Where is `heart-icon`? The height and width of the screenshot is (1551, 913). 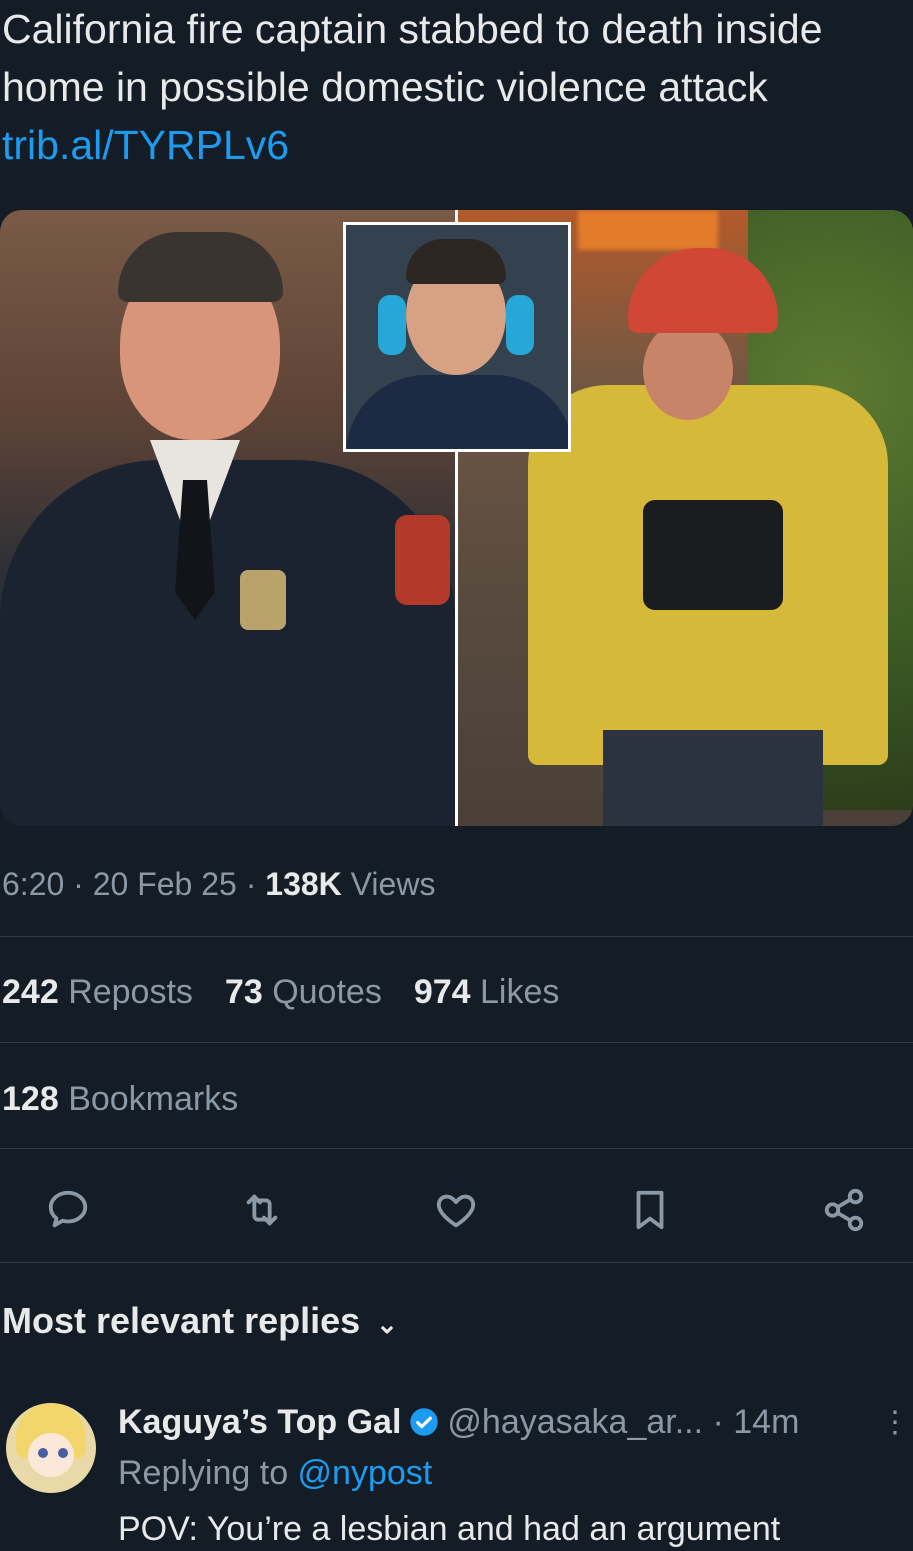
heart-icon is located at coordinates (456, 1211).